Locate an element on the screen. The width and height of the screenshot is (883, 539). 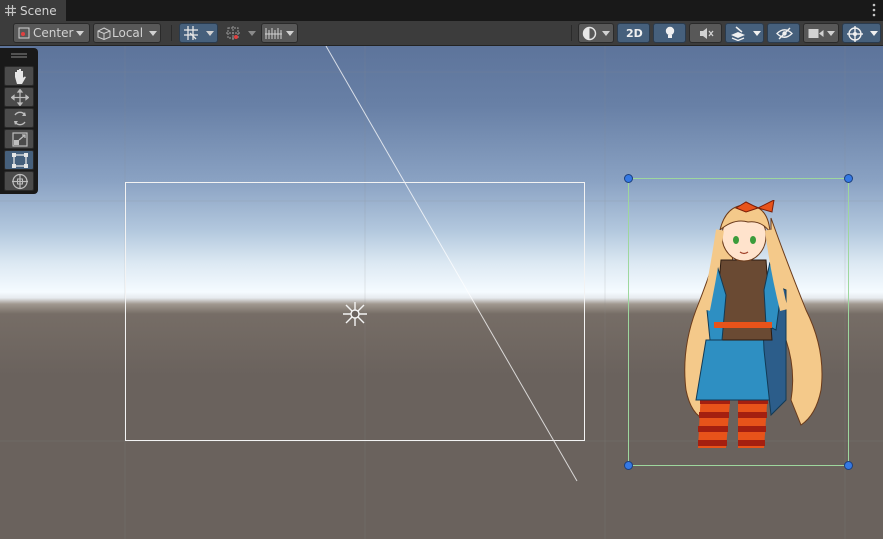
drag-handle-icon is located at coordinates (19, 56).